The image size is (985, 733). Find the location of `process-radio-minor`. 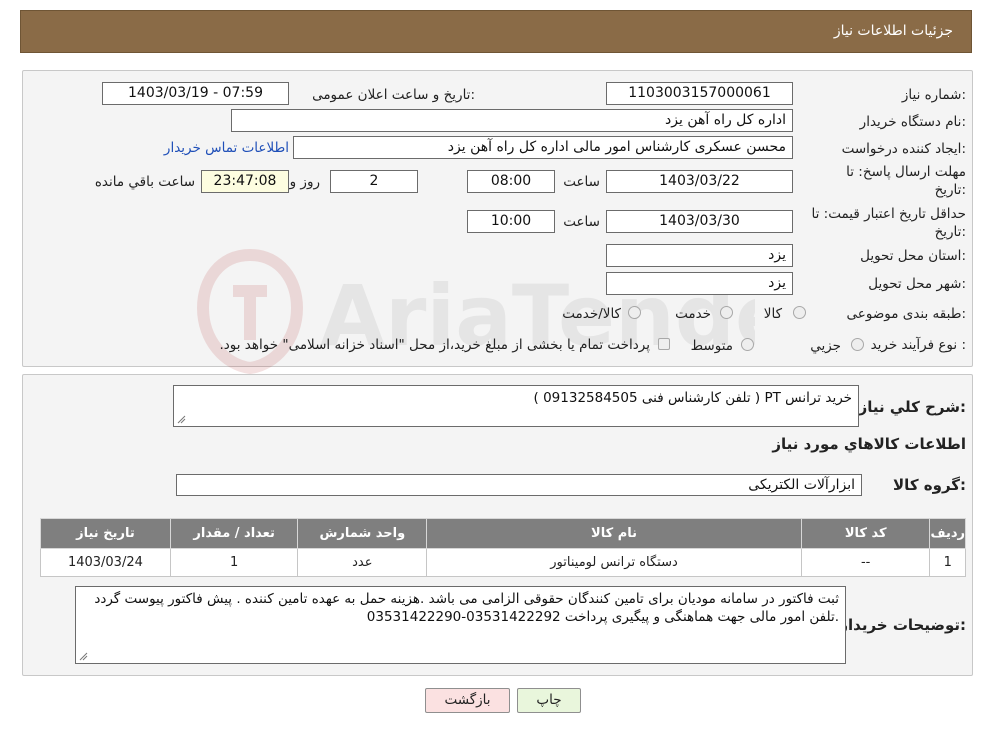

process-radio-minor is located at coordinates (857, 344).